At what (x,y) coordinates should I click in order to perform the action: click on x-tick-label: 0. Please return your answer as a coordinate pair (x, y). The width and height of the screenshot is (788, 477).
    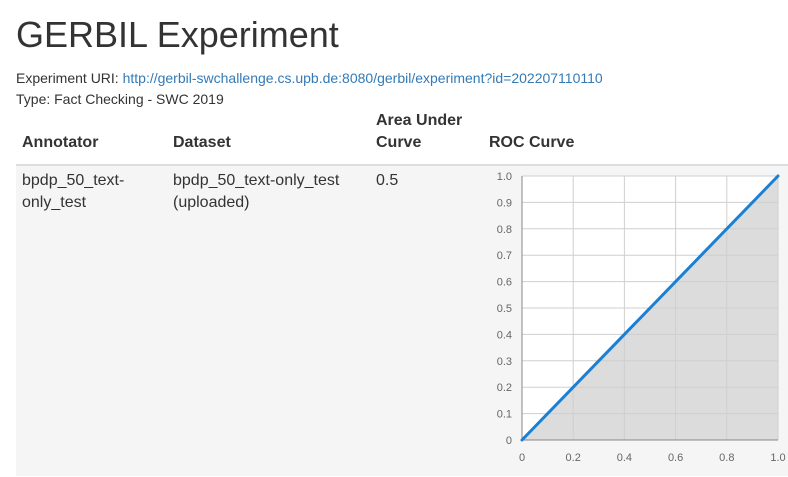
    Looking at the image, I should click on (522, 458).